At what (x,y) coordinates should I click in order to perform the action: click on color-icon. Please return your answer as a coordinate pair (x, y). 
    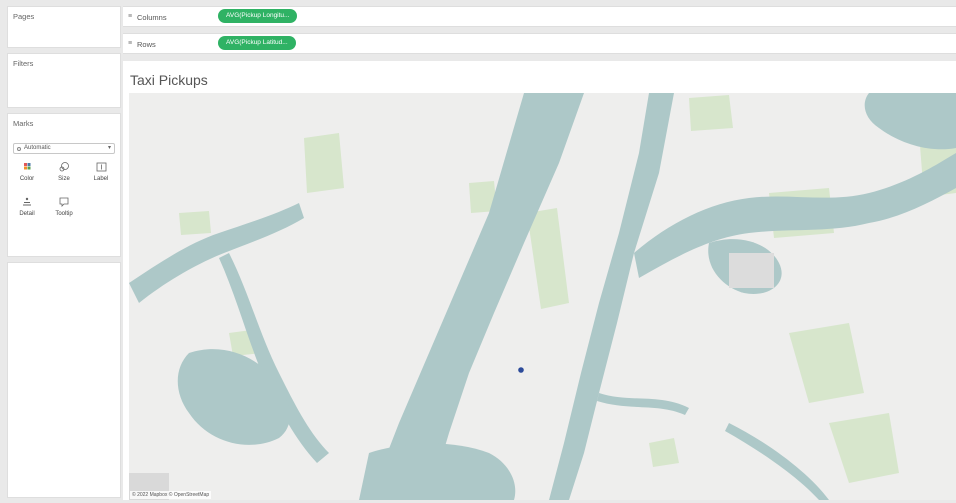
    Looking at the image, I should click on (27, 166).